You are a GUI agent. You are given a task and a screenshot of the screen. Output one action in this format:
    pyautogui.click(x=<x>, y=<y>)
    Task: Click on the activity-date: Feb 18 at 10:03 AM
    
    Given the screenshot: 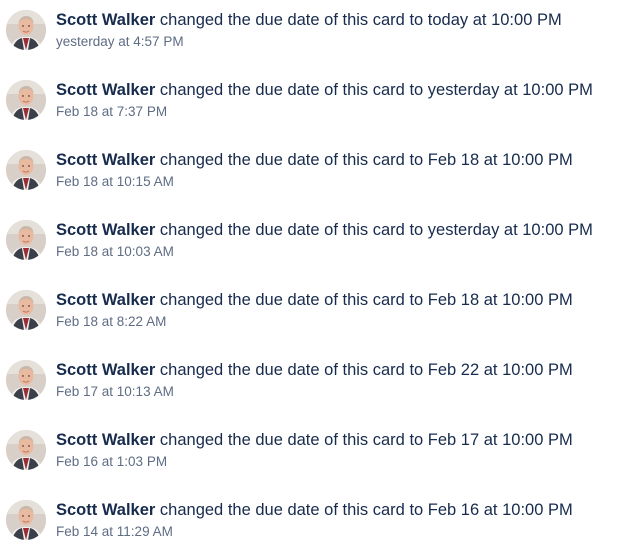 What is the action you would take?
    pyautogui.click(x=346, y=252)
    